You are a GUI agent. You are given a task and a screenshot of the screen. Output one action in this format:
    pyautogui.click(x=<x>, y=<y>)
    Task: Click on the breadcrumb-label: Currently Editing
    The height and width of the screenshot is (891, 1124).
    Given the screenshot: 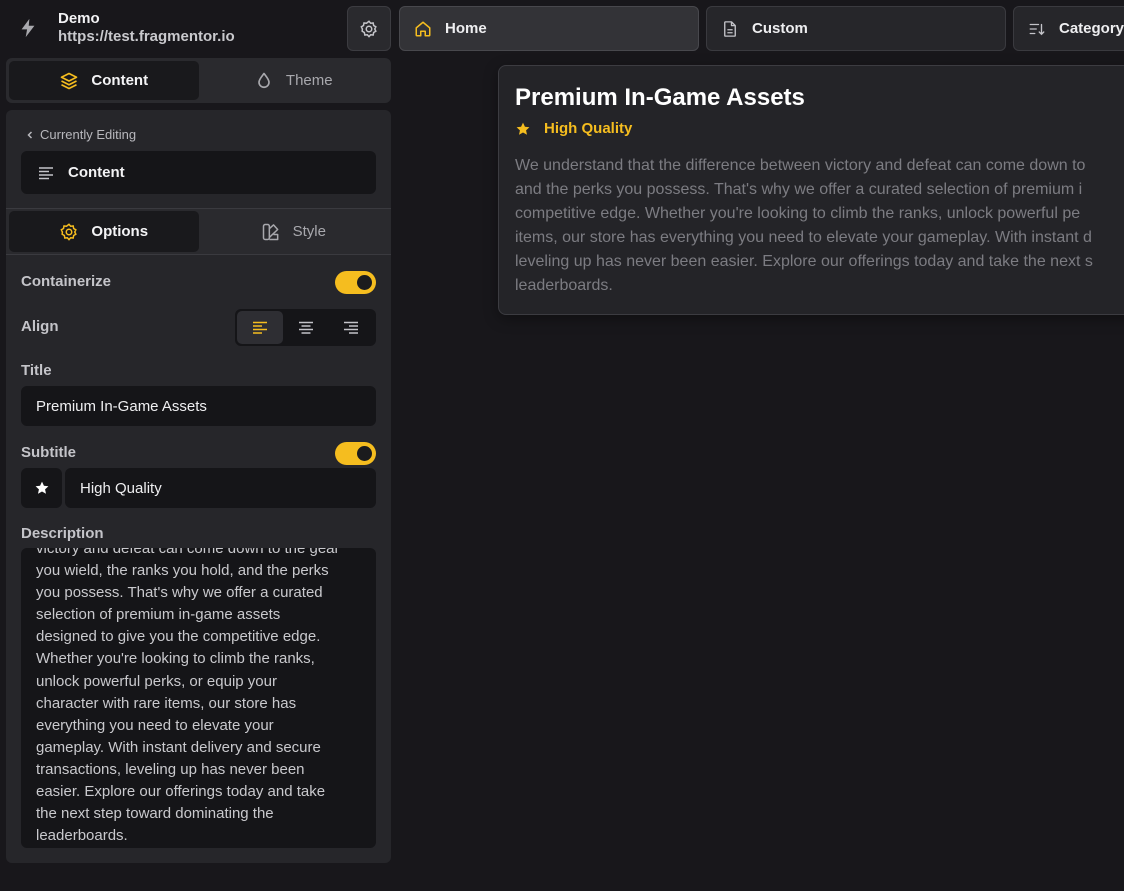 What is the action you would take?
    pyautogui.click(x=88, y=134)
    